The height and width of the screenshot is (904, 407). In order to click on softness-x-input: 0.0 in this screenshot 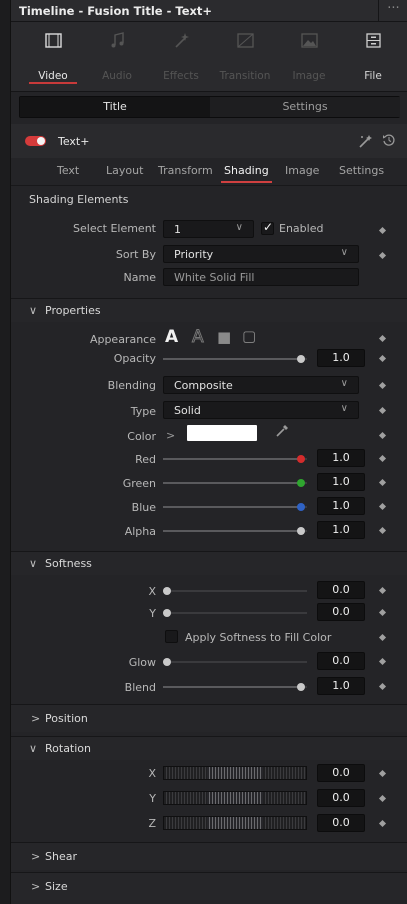, I will do `click(341, 590)`.